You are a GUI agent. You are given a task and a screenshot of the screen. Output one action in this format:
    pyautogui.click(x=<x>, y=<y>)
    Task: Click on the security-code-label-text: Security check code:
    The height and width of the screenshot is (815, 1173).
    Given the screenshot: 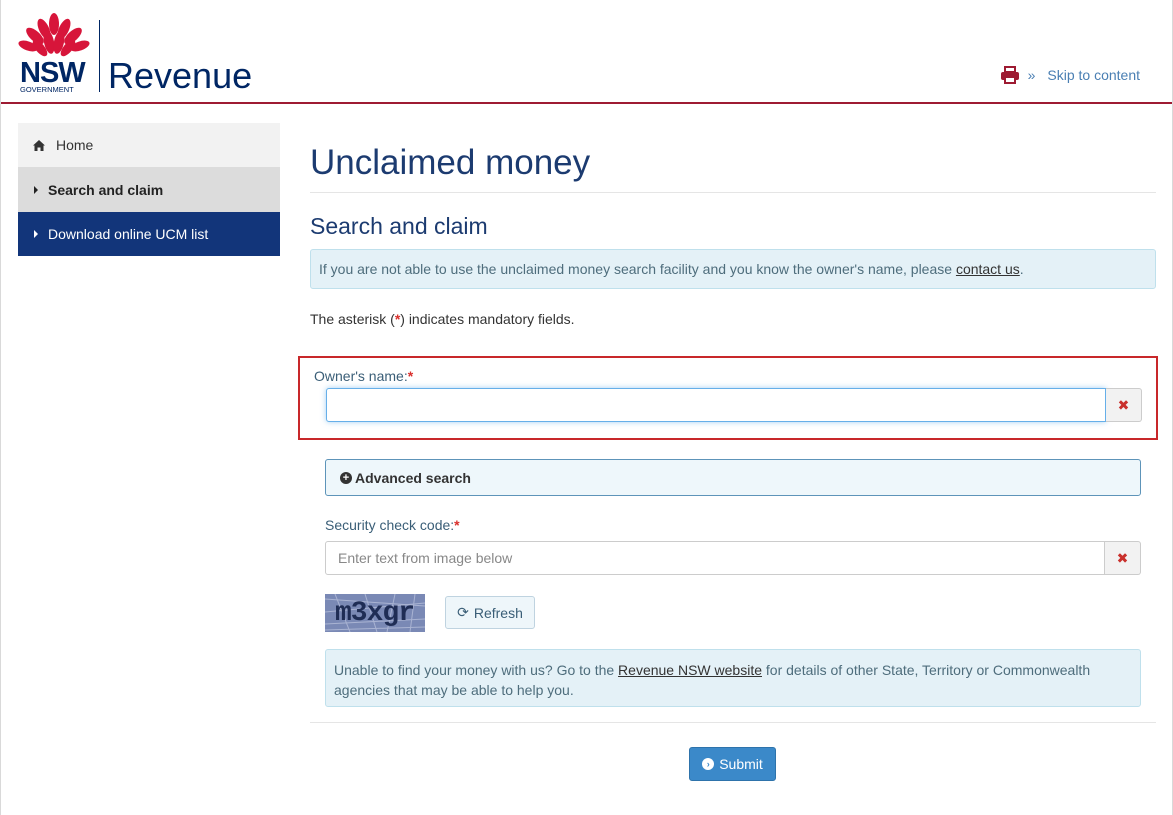 What is the action you would take?
    pyautogui.click(x=390, y=525)
    